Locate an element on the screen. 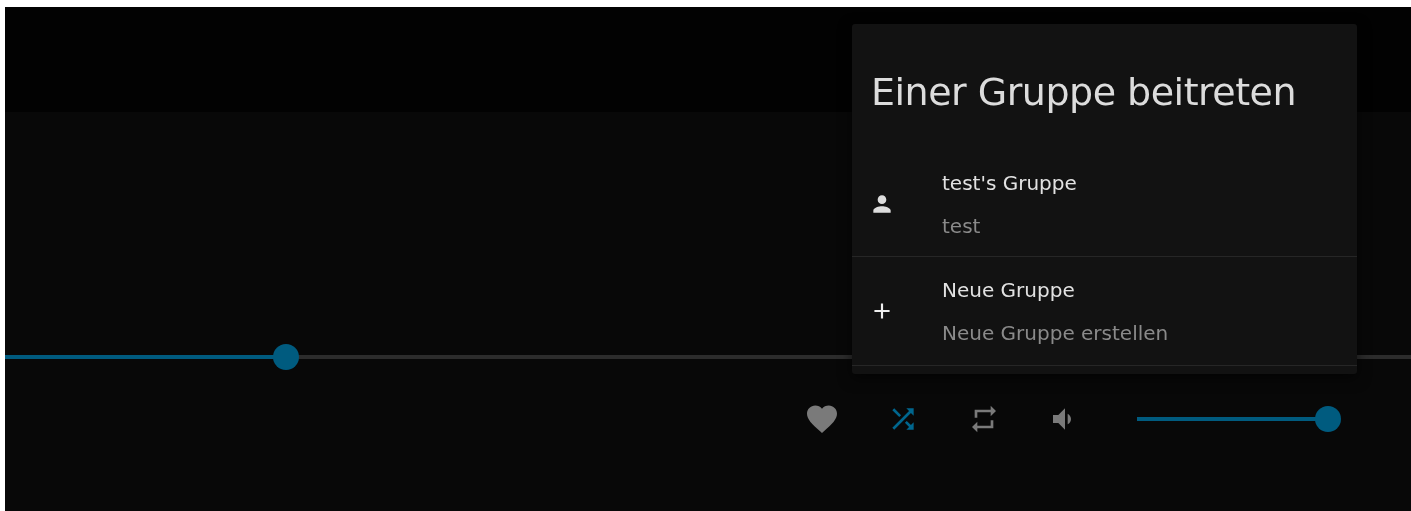 The image size is (1411, 511). dialog-title: Einer Gruppe beitreten is located at coordinates (1084, 92).